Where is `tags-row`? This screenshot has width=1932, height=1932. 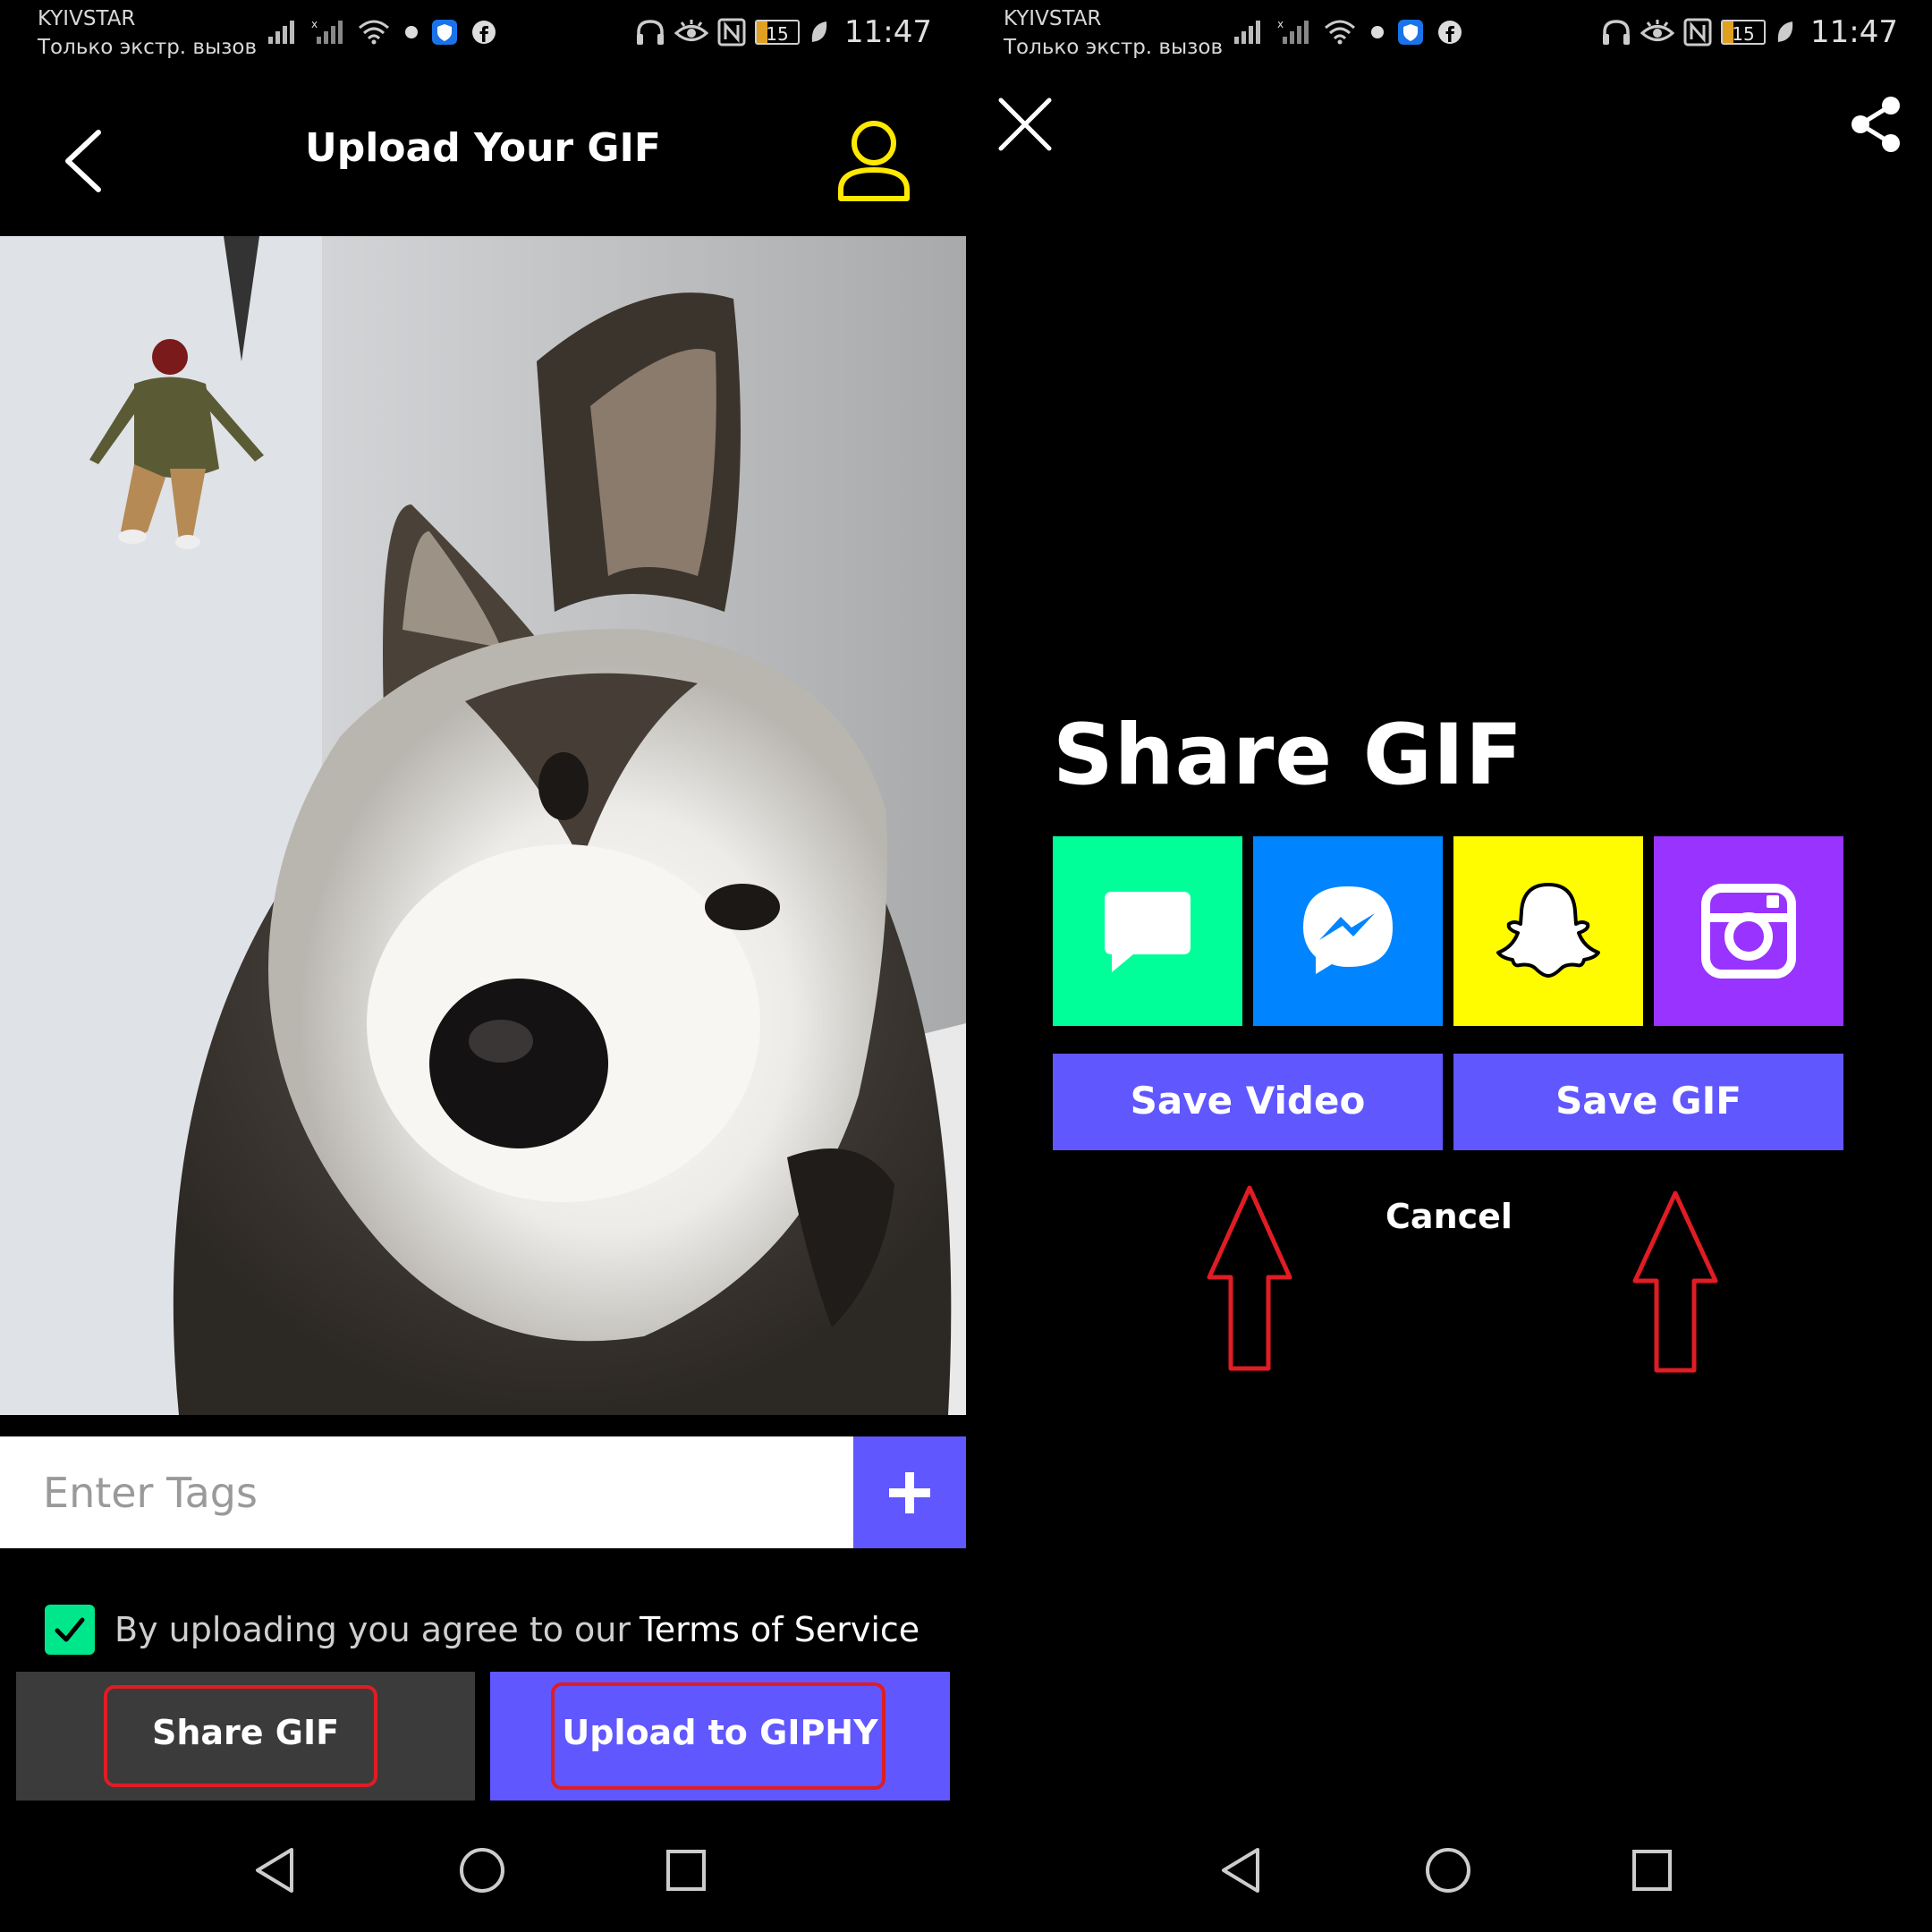 tags-row is located at coordinates (483, 1492).